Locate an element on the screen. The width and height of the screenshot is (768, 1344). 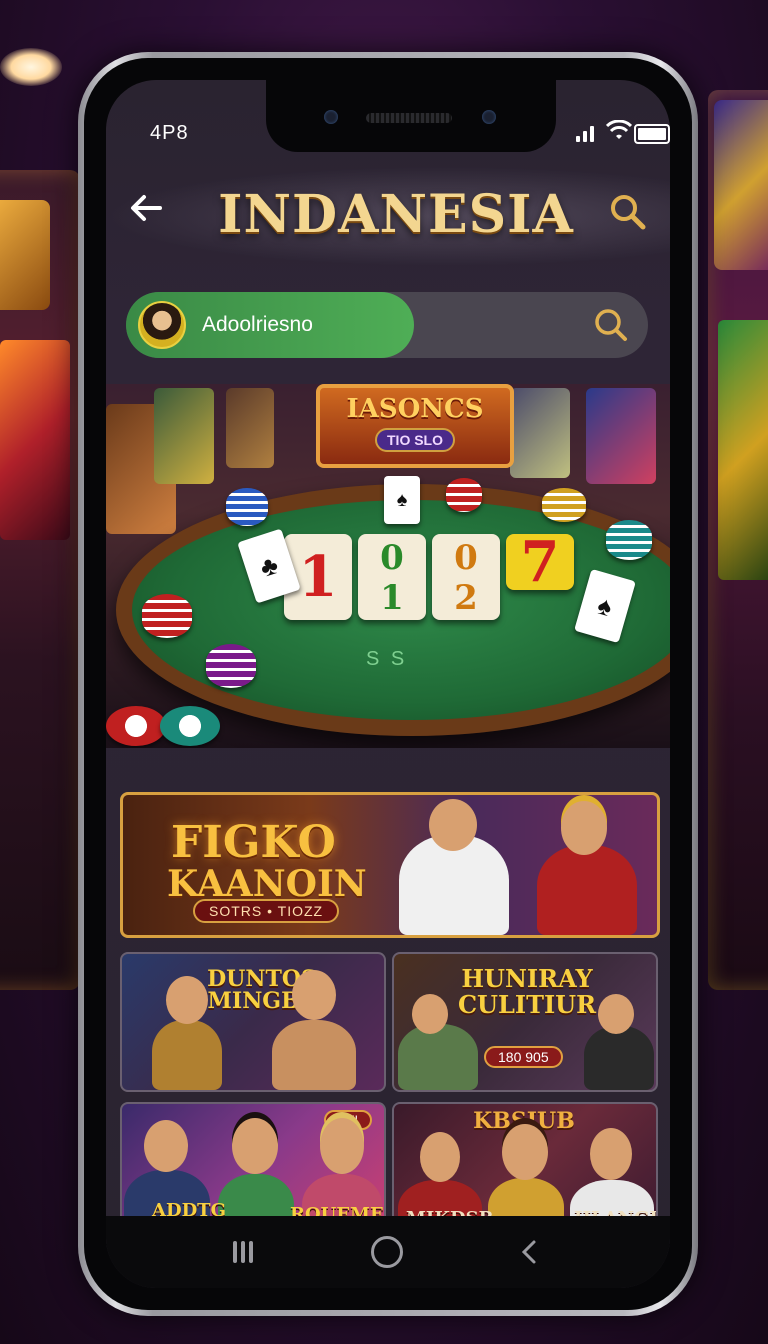
promo-tile-2-title: HUNIRAY CULITIUR is located at coordinates (527, 991).